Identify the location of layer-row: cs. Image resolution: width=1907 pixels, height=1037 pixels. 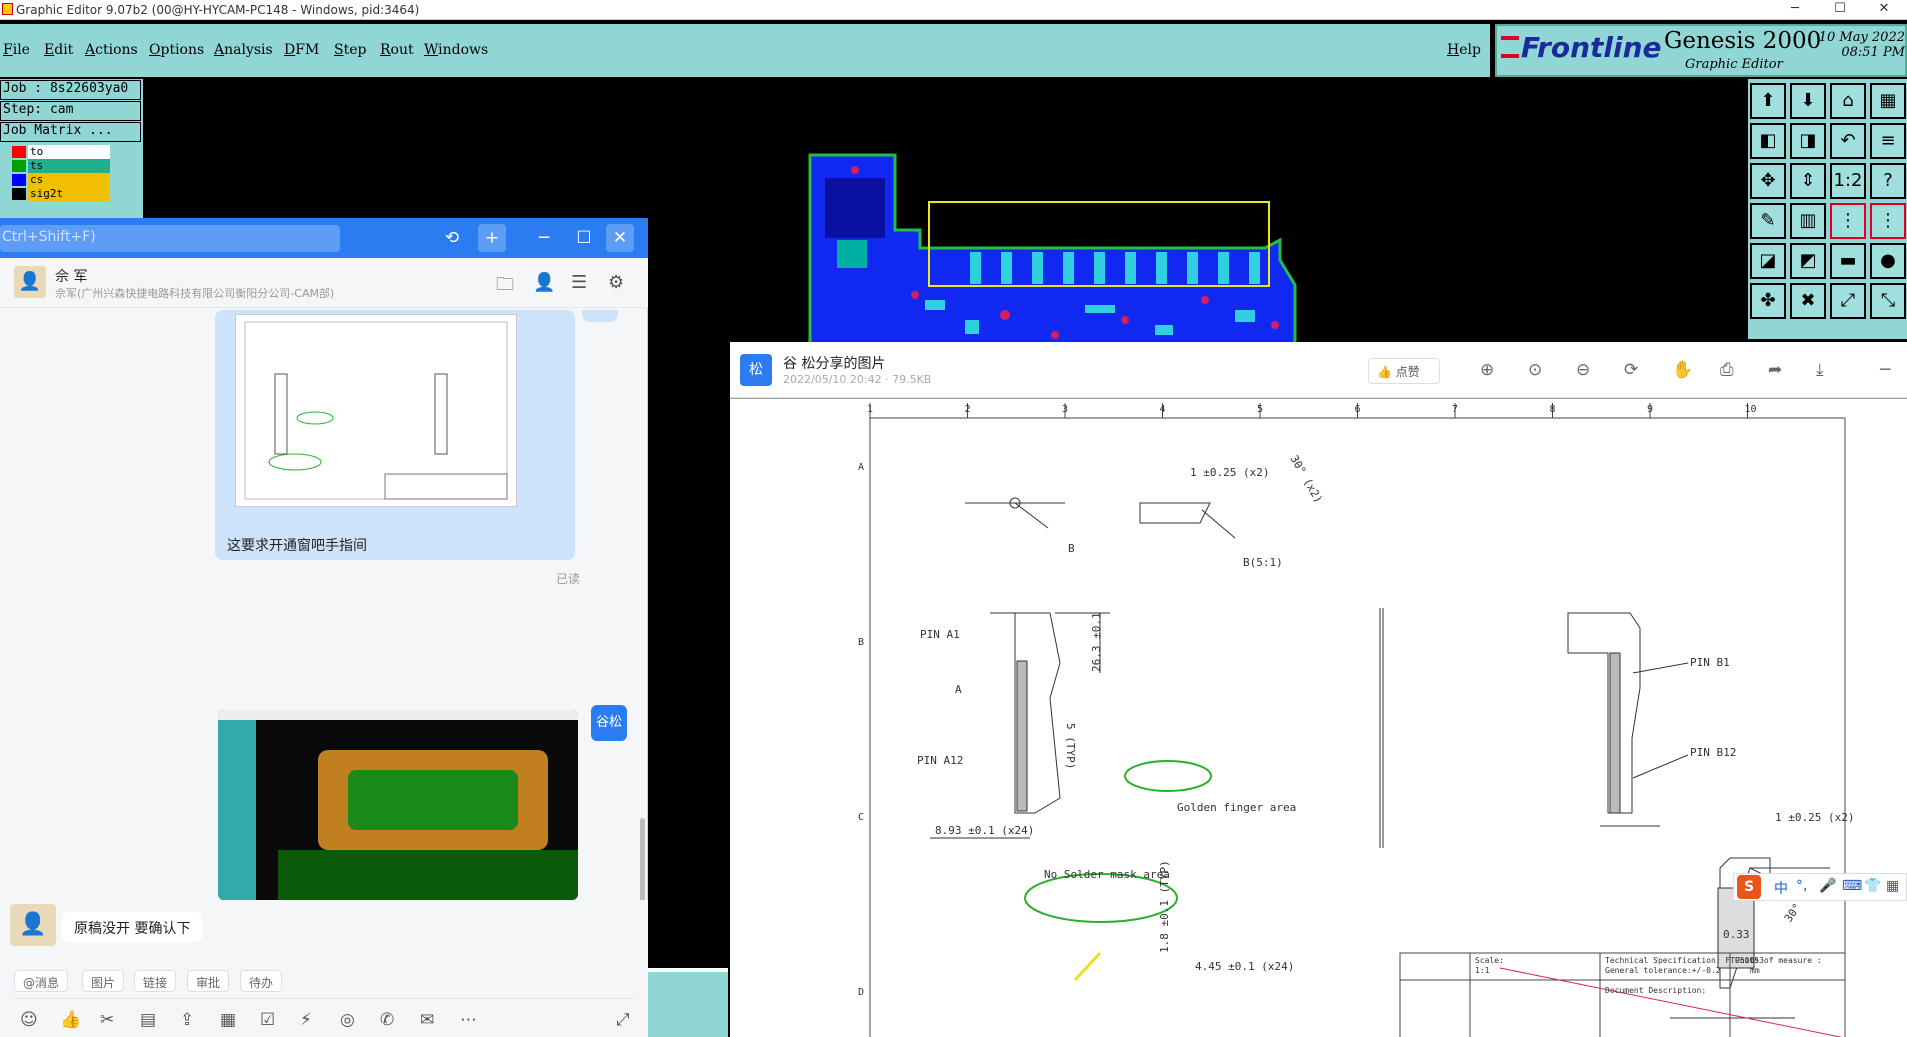
(71, 180).